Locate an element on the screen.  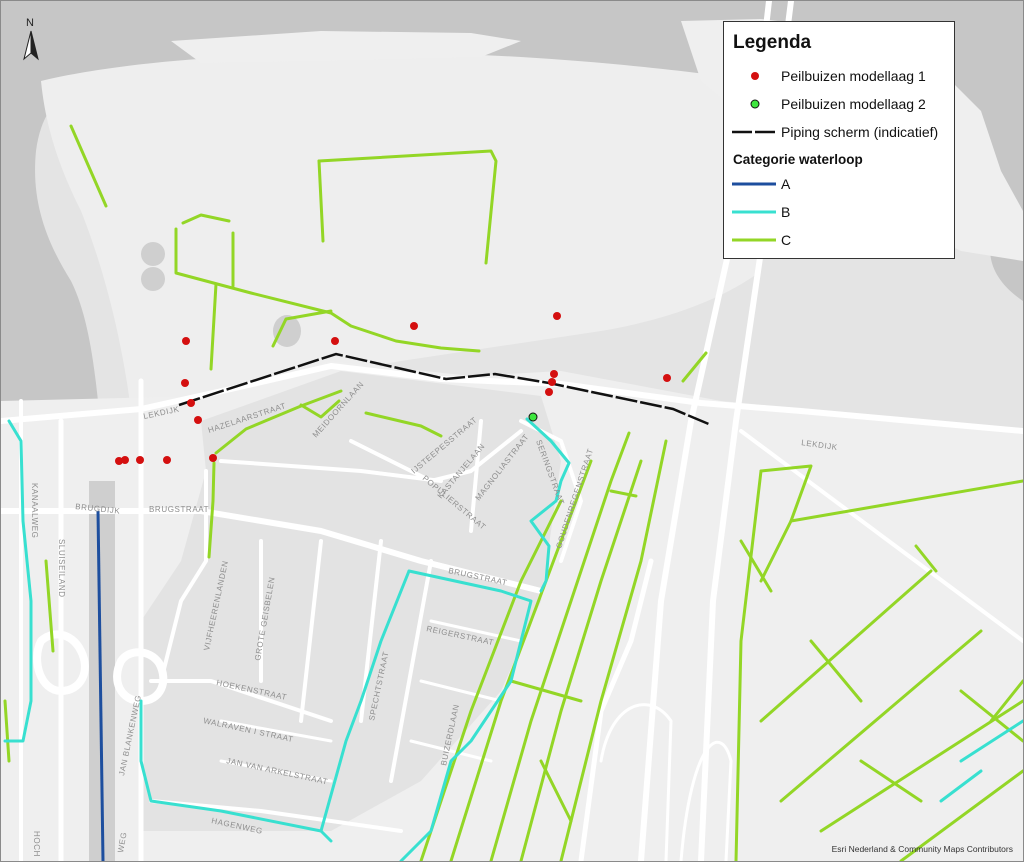
legend-title: Legenda is located at coordinates (772, 42).